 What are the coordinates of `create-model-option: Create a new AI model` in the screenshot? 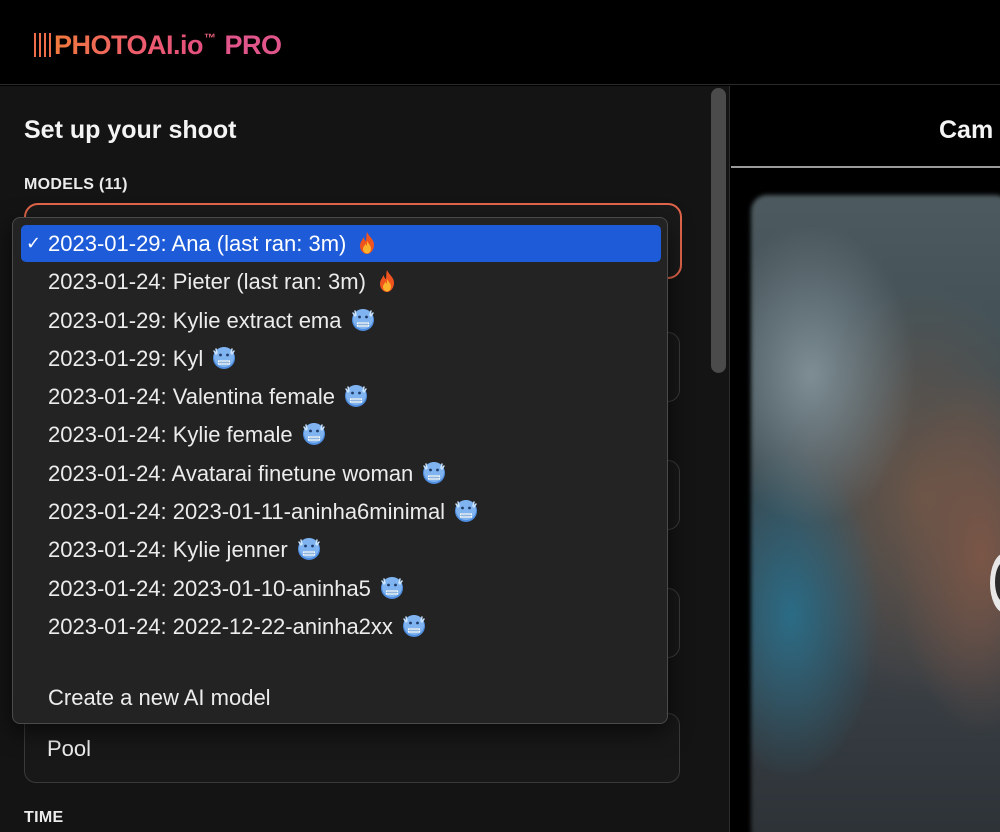 It's located at (341, 697).